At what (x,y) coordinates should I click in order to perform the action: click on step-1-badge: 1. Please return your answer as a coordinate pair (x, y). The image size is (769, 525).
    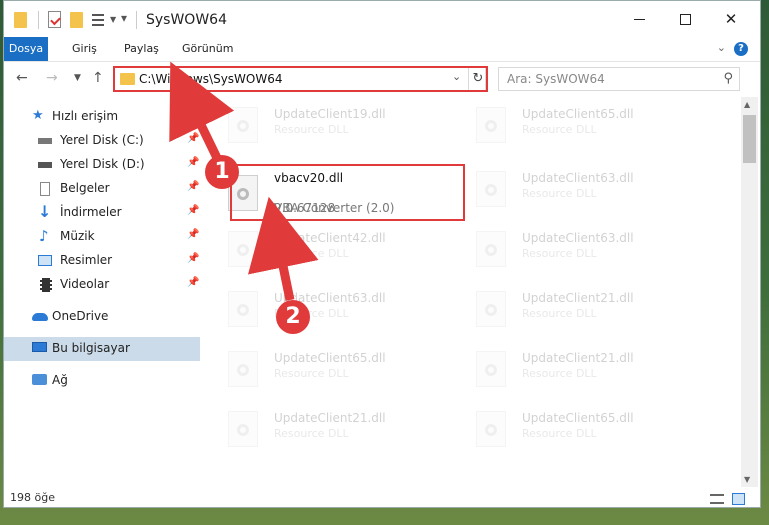
    Looking at the image, I should click on (222, 172).